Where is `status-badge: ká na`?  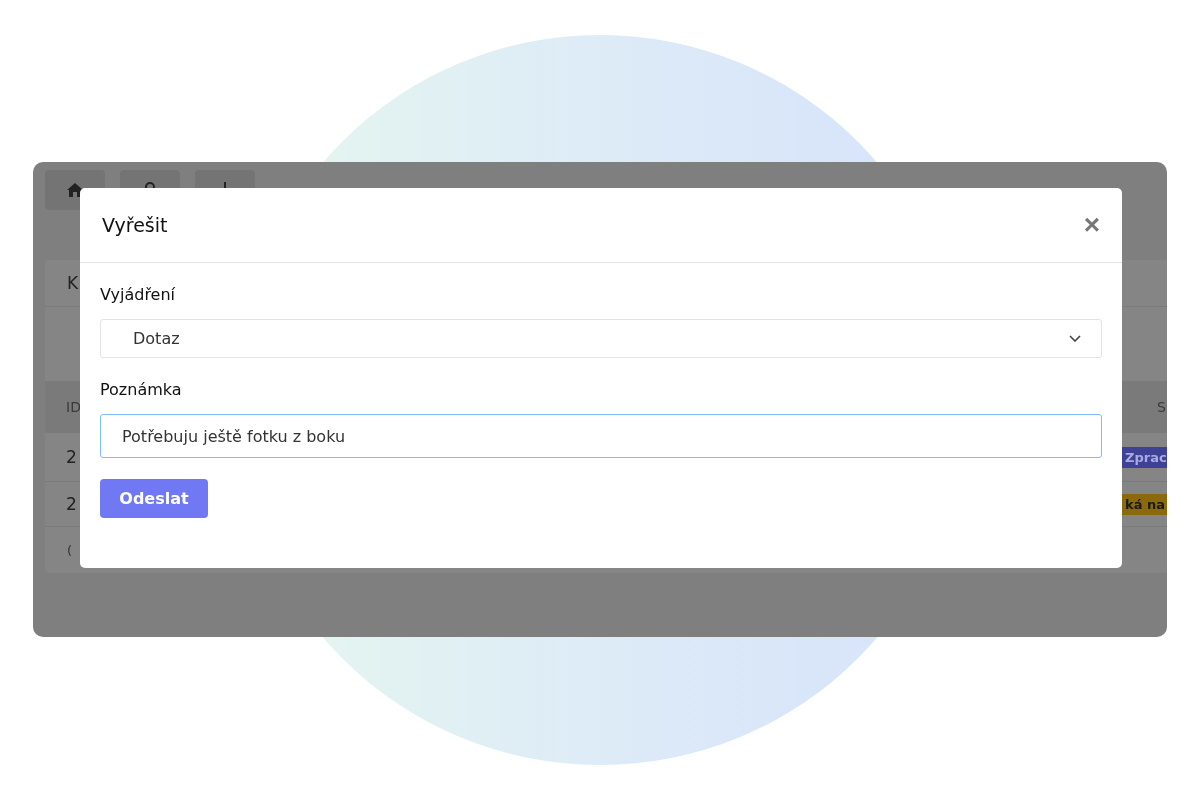 status-badge: ká na is located at coordinates (1143, 504).